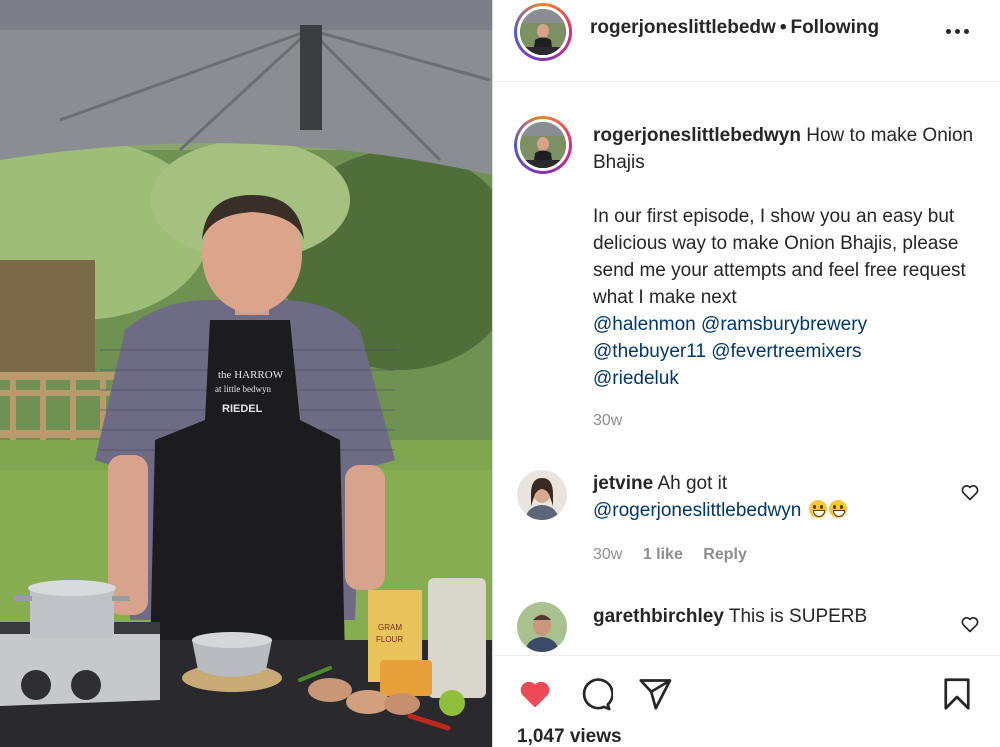 The width and height of the screenshot is (1000, 747). What do you see at coordinates (658, 616) in the screenshot?
I see `comment-username: garethbirchley` at bounding box center [658, 616].